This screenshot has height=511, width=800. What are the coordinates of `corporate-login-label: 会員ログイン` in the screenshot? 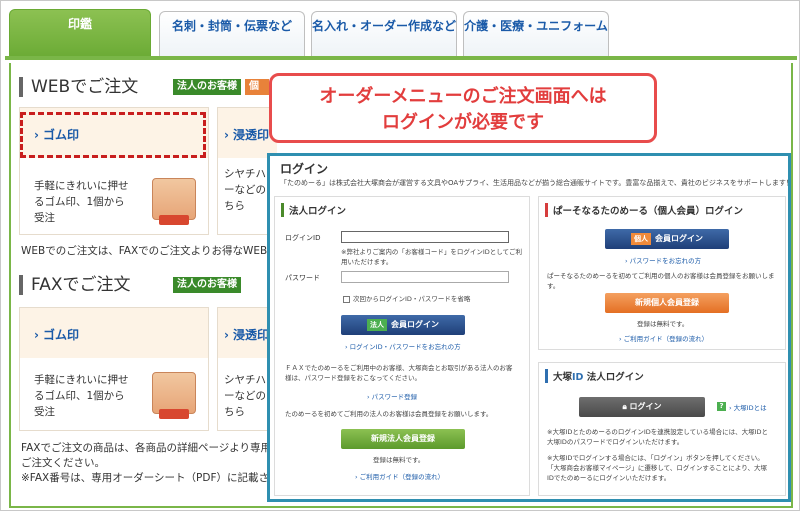 It's located at (415, 324).